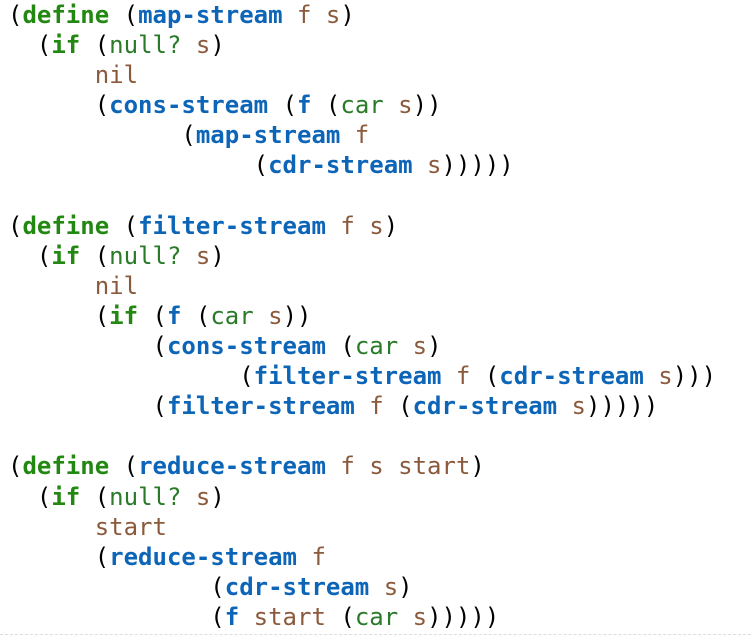 The height and width of the screenshot is (637, 751). Describe the element at coordinates (378, 15) in the screenshot. I see `code-line: (define (map-stream f s)` at that location.